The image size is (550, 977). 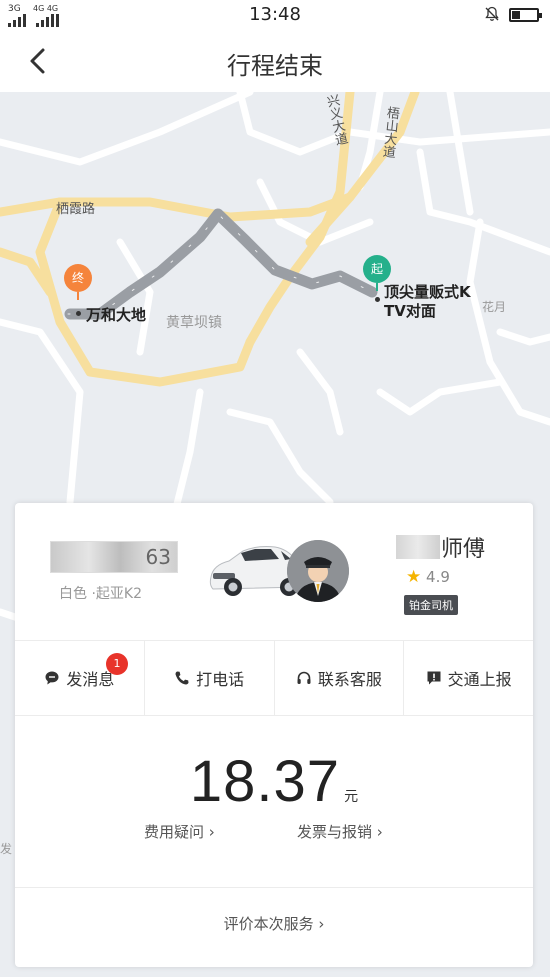 I want to click on rating-value: 4.9, so click(x=438, y=577).